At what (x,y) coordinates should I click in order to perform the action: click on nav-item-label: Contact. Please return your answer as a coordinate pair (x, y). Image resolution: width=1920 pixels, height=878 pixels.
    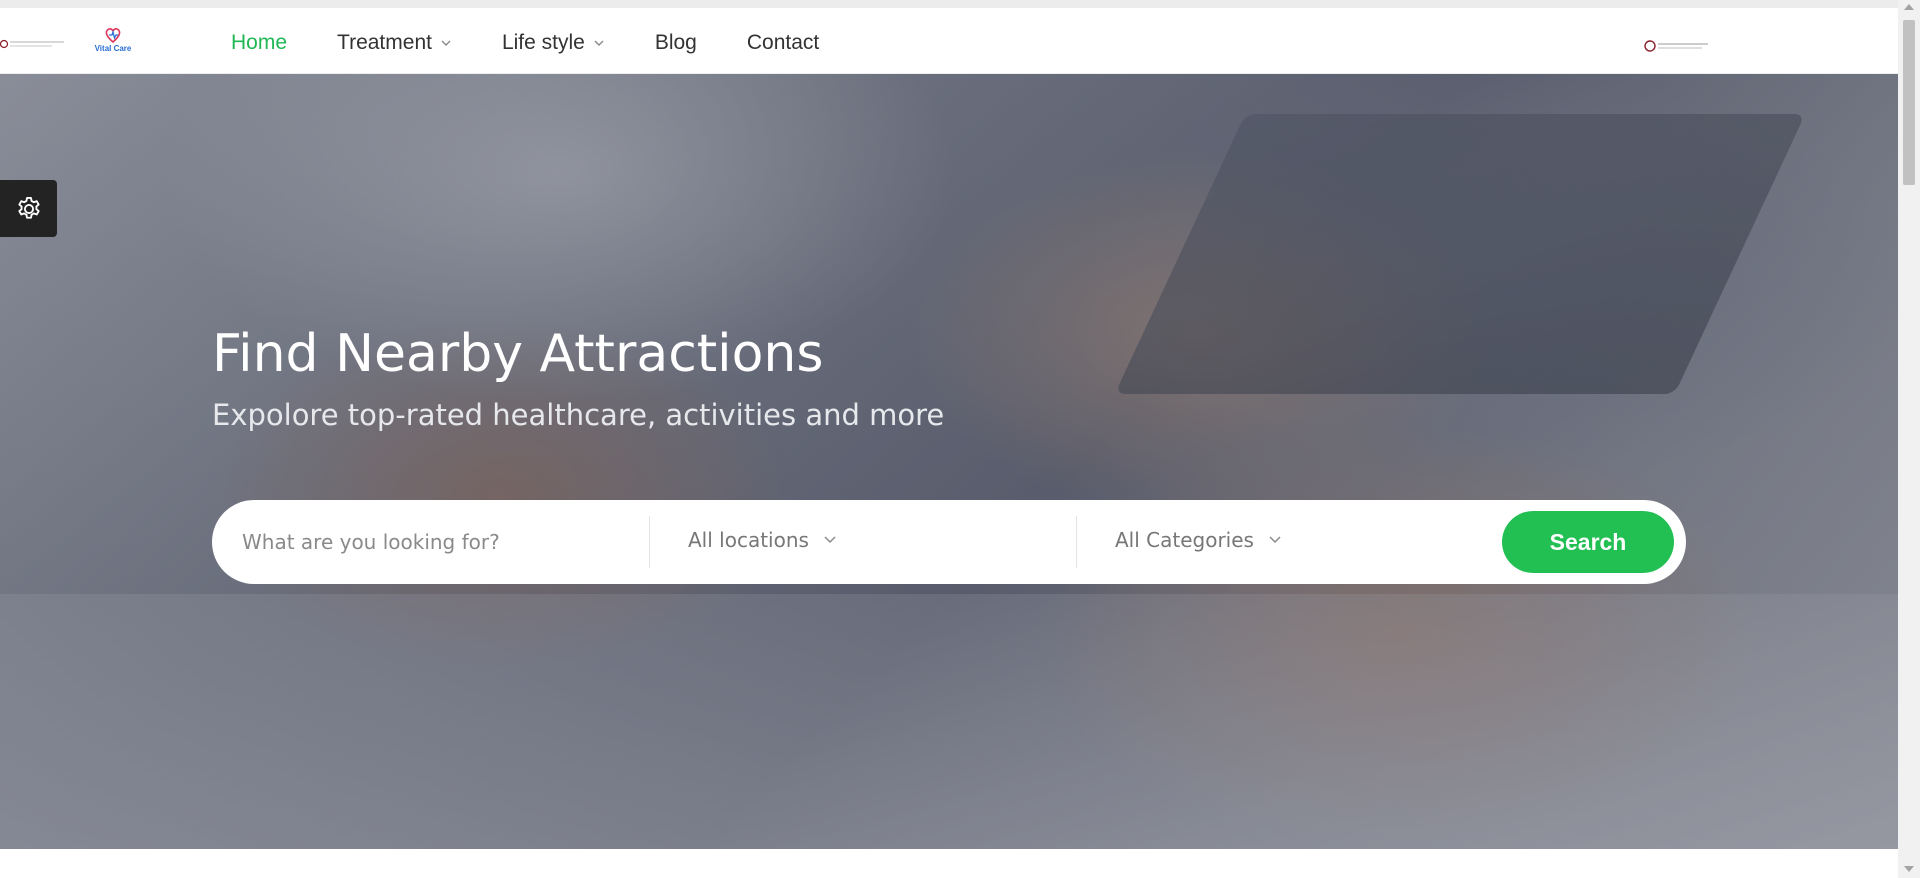
    Looking at the image, I should click on (783, 42).